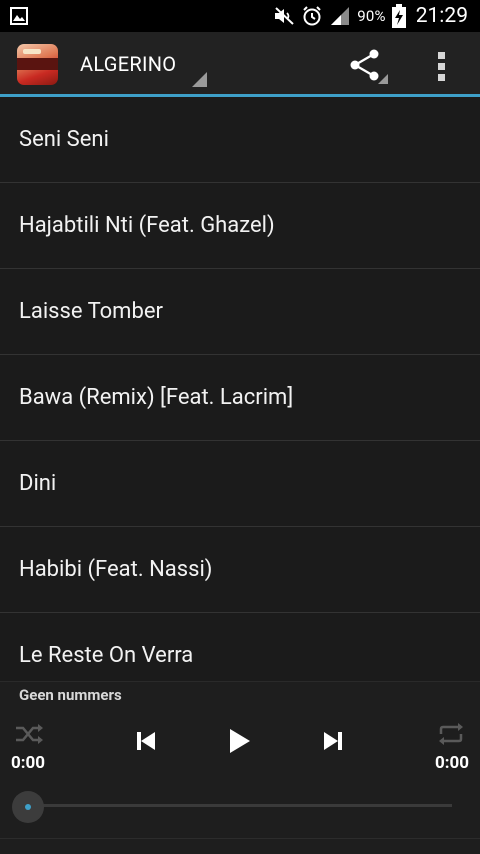 The height and width of the screenshot is (854, 480). Describe the element at coordinates (240, 140) in the screenshot. I see `list-item: Seni Seni` at that location.